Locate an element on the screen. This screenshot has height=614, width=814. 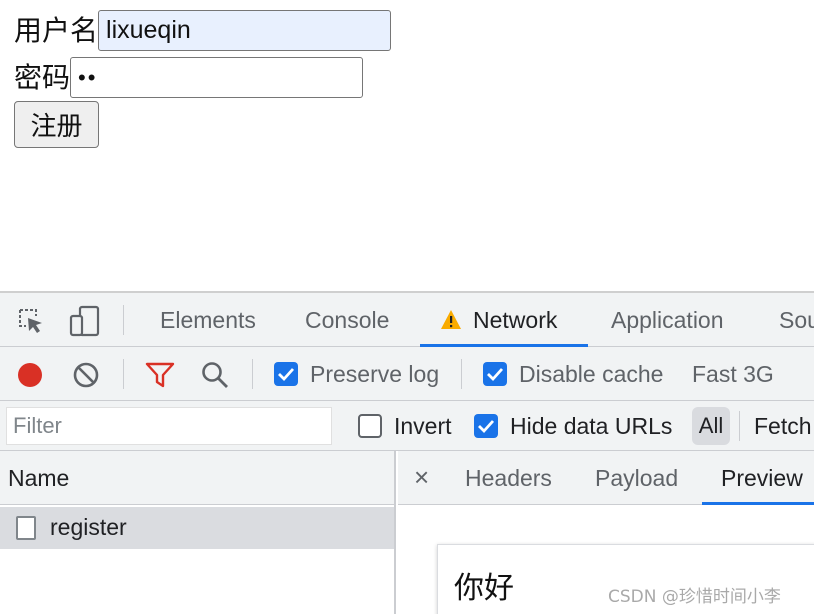
type-filter-all: All is located at coordinates (711, 426).